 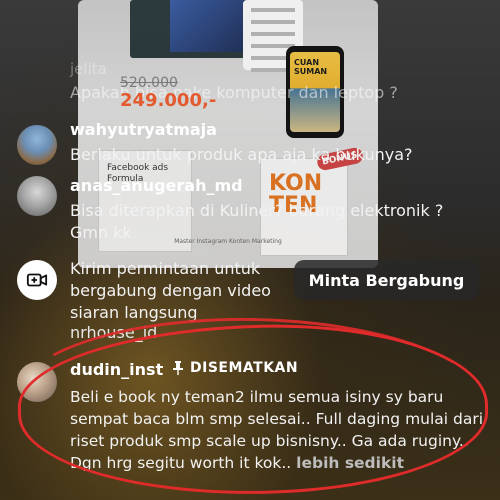 What do you see at coordinates (168, 100) in the screenshot?
I see `new-price: 249.000,-` at bounding box center [168, 100].